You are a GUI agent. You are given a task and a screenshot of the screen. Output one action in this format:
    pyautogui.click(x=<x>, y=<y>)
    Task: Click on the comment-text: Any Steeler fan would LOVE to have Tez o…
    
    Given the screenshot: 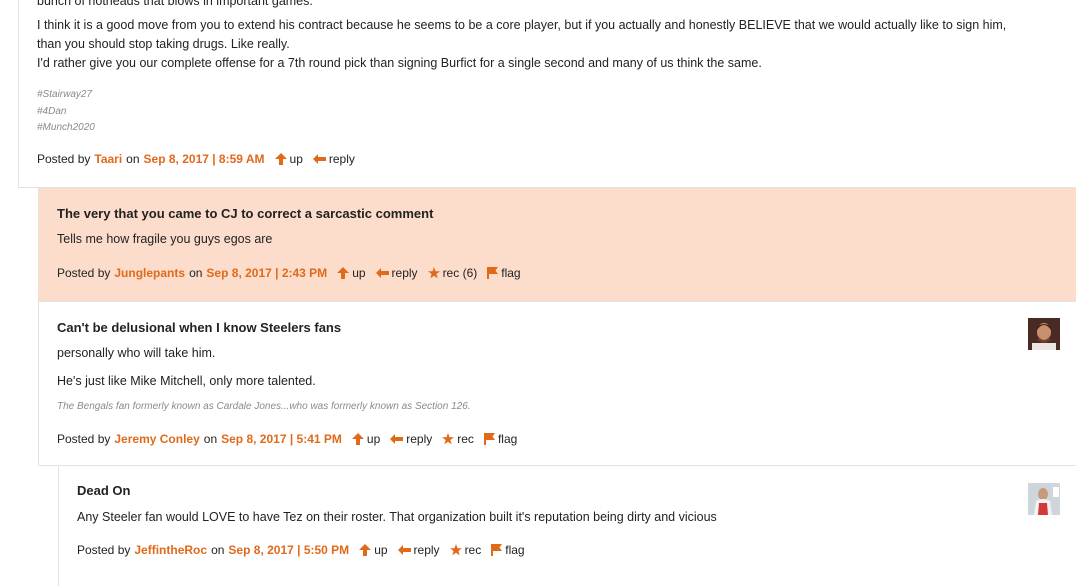 What is the action you would take?
    pyautogui.click(x=397, y=517)
    